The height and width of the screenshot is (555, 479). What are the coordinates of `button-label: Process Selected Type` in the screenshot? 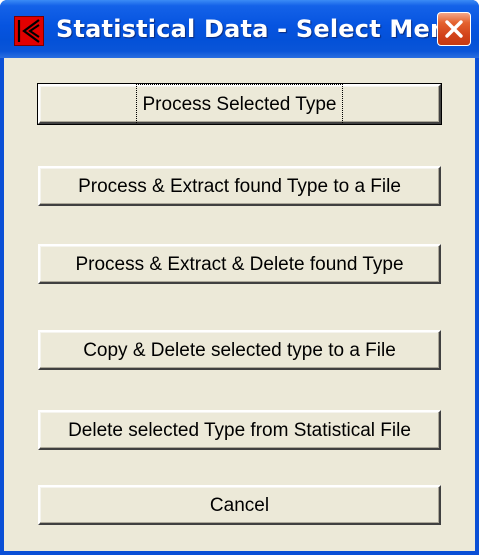 It's located at (239, 104).